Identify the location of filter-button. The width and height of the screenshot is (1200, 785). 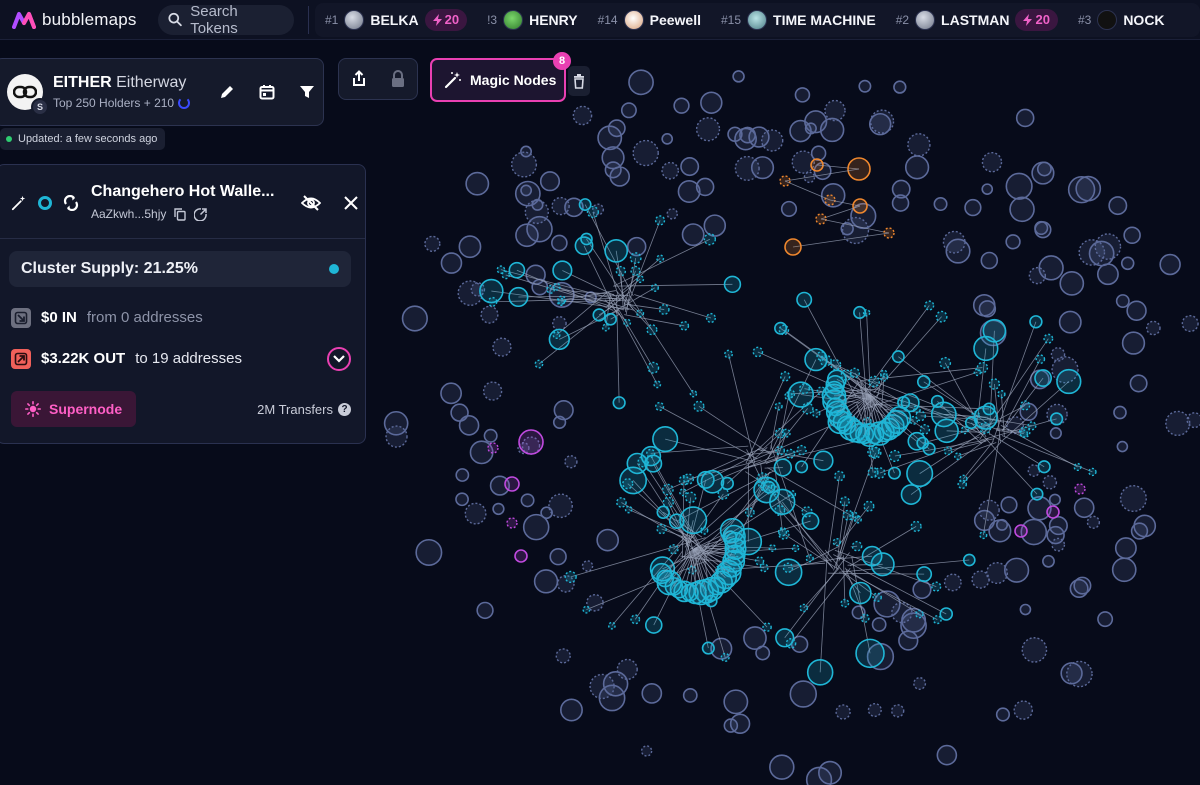
(307, 92).